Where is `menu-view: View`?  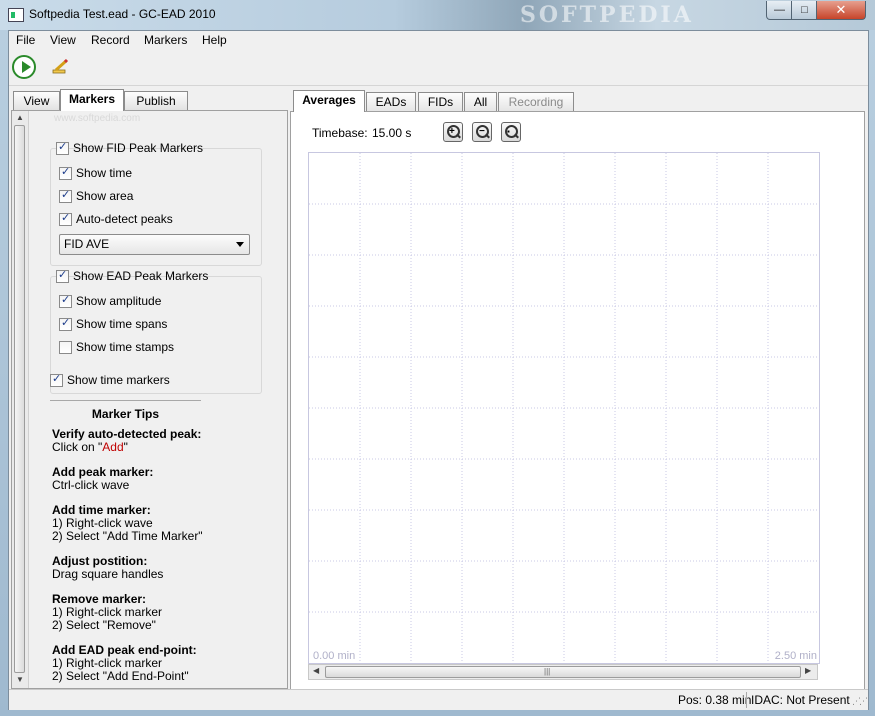 menu-view: View is located at coordinates (63, 40).